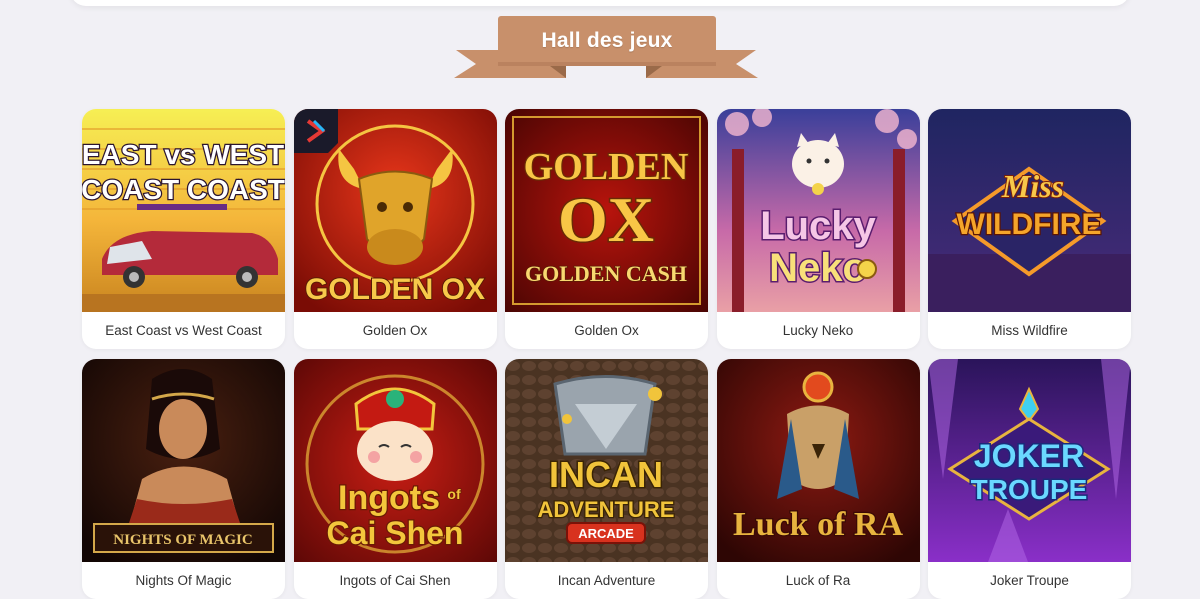 The height and width of the screenshot is (599, 1200). What do you see at coordinates (607, 415) in the screenshot?
I see `drill-icon` at bounding box center [607, 415].